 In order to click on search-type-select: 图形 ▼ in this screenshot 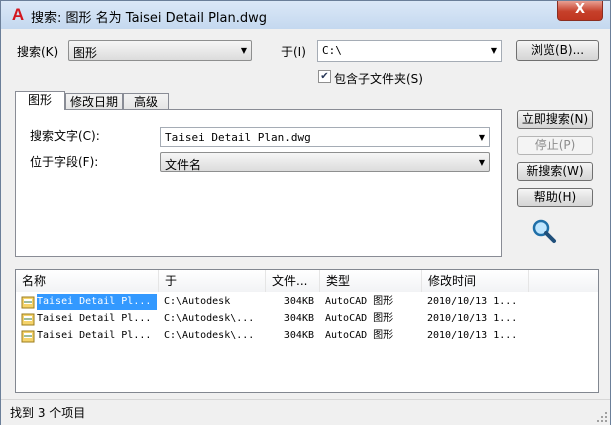, I will do `click(160, 50)`.